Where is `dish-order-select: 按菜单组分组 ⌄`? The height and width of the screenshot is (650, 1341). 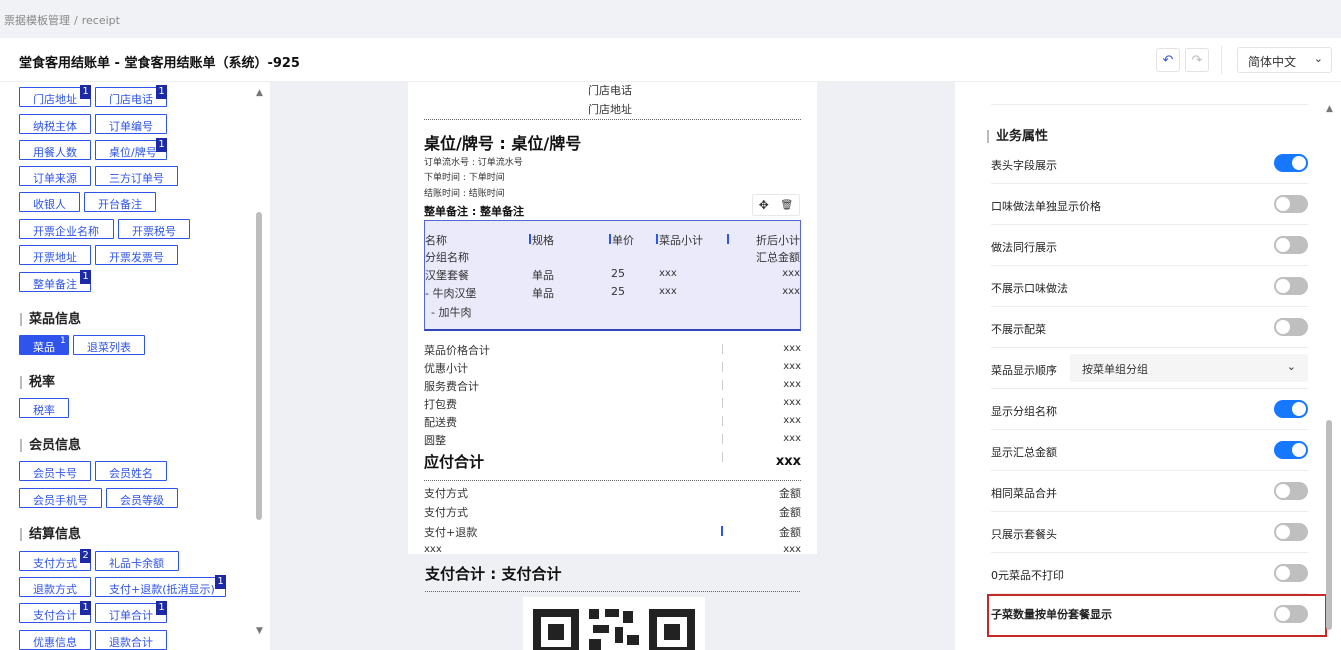 dish-order-select: 按菜单组分组 ⌄ is located at coordinates (1189, 368).